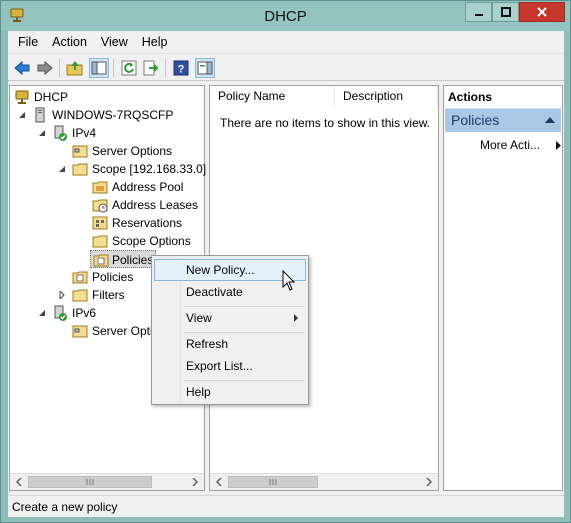 This screenshot has height=523, width=571. Describe the element at coordinates (230, 392) in the screenshot. I see `context-menu-help: Help` at that location.